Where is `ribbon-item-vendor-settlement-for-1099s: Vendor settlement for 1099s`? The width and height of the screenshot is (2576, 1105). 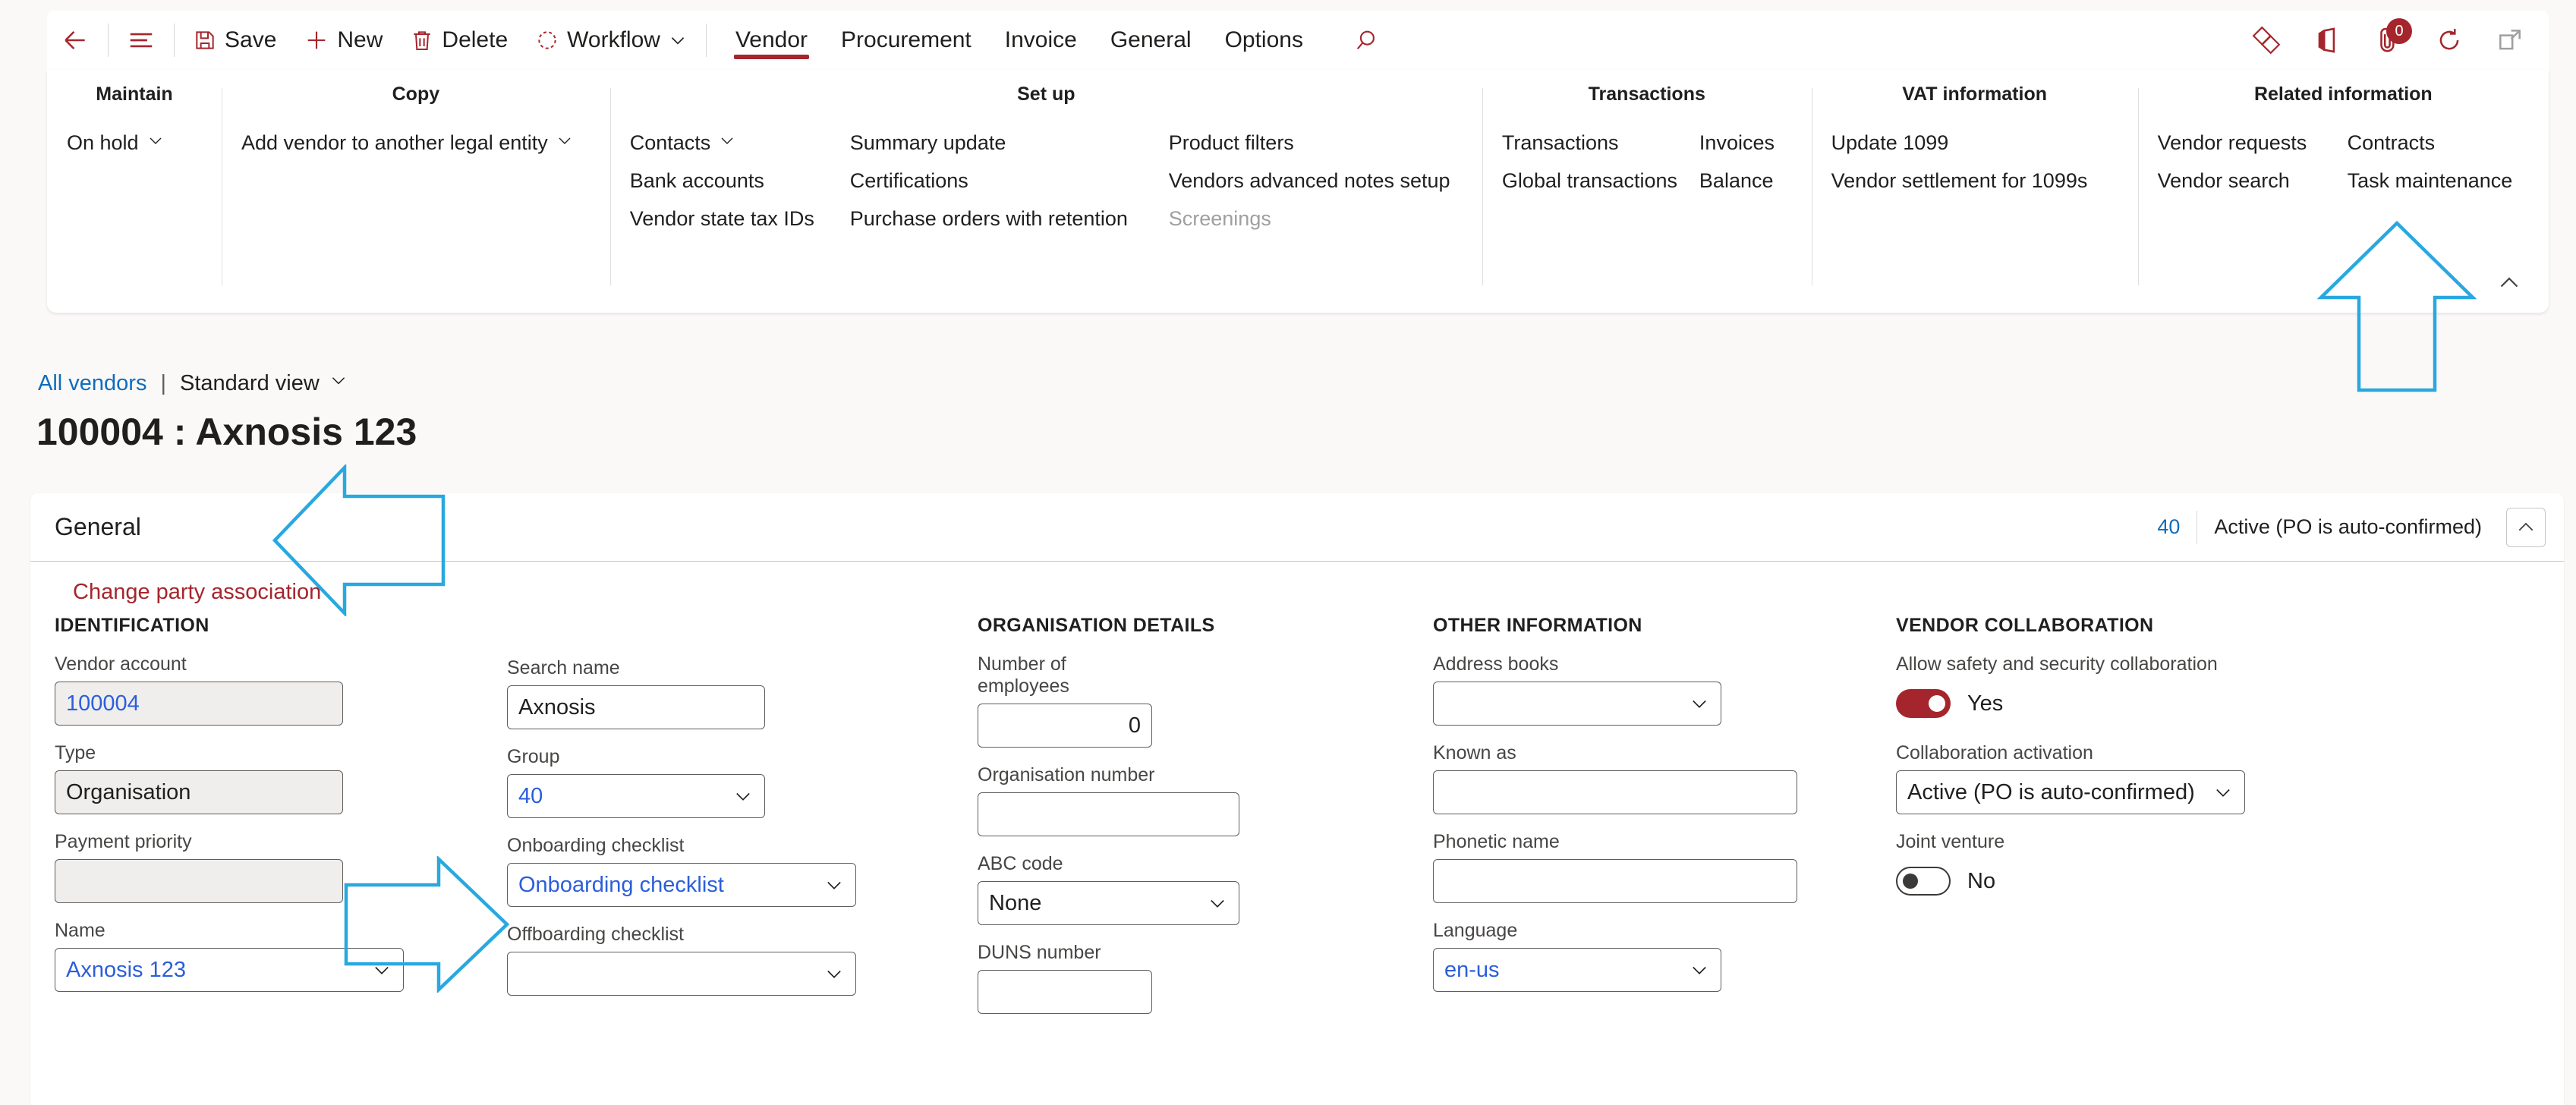
ribbon-item-vendor-settlement-for-1099s: Vendor settlement for 1099s is located at coordinates (1969, 180).